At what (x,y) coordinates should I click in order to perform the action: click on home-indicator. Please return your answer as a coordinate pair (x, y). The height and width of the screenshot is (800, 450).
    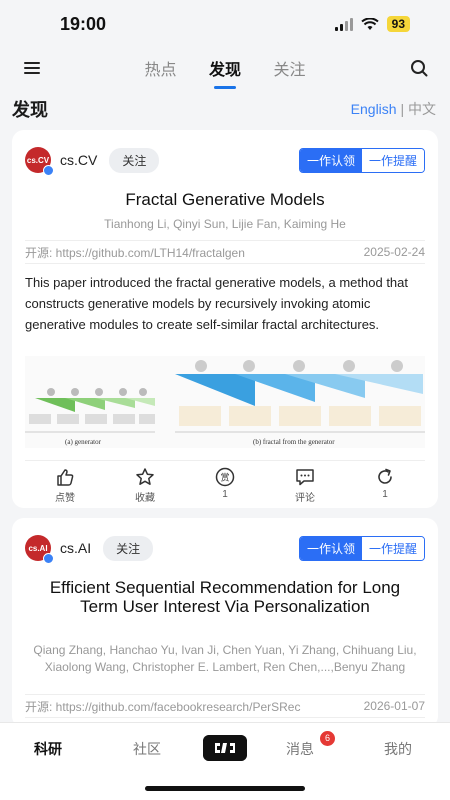
    Looking at the image, I should click on (225, 788).